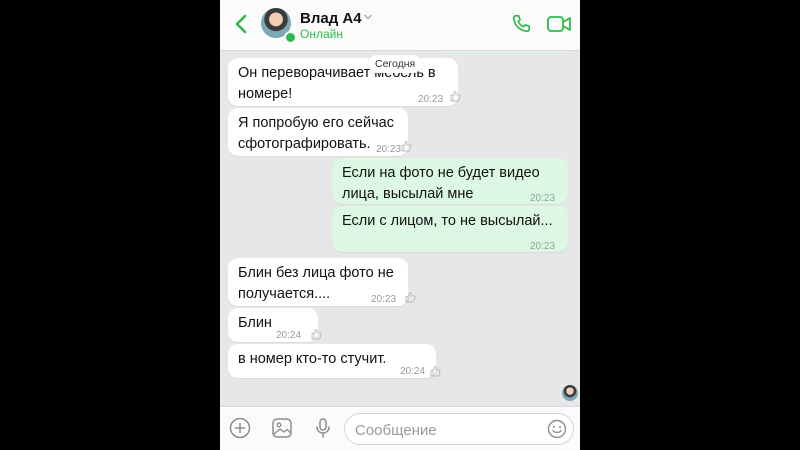 The height and width of the screenshot is (450, 800). I want to click on message-bubble-outgoing: Если с лицом, то не высылай... 20:23, so click(450, 229).